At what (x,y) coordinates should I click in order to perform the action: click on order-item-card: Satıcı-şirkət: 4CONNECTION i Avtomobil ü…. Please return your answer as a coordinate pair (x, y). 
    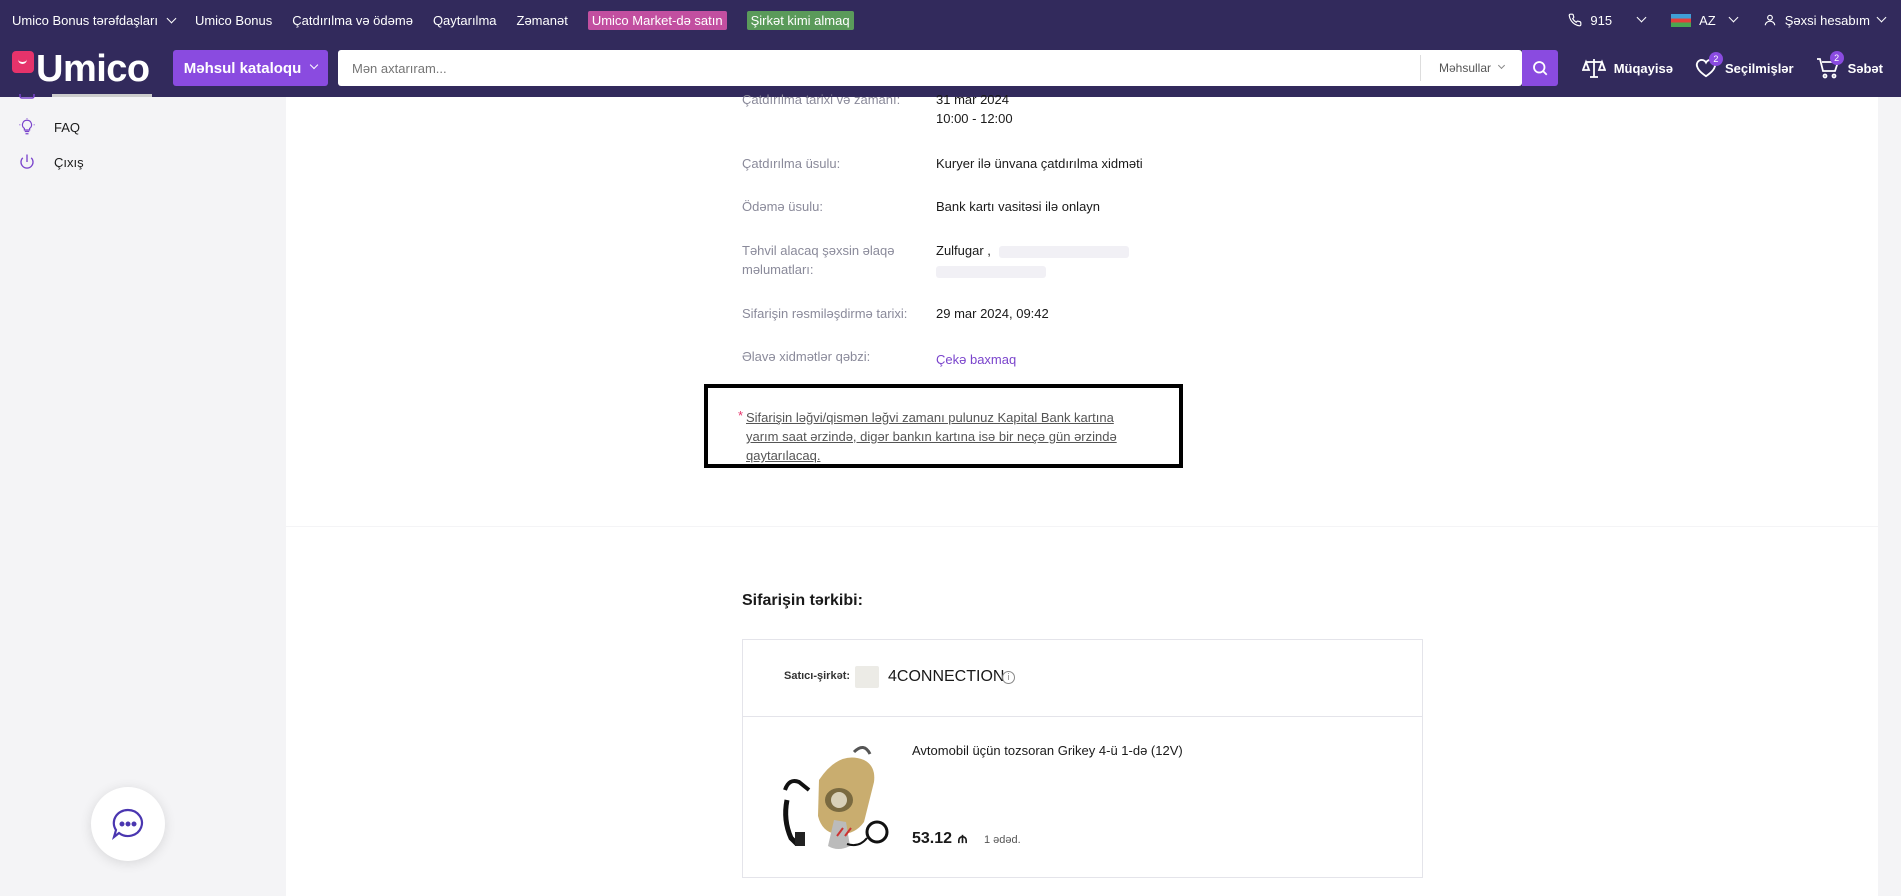
    Looking at the image, I should click on (1082, 758).